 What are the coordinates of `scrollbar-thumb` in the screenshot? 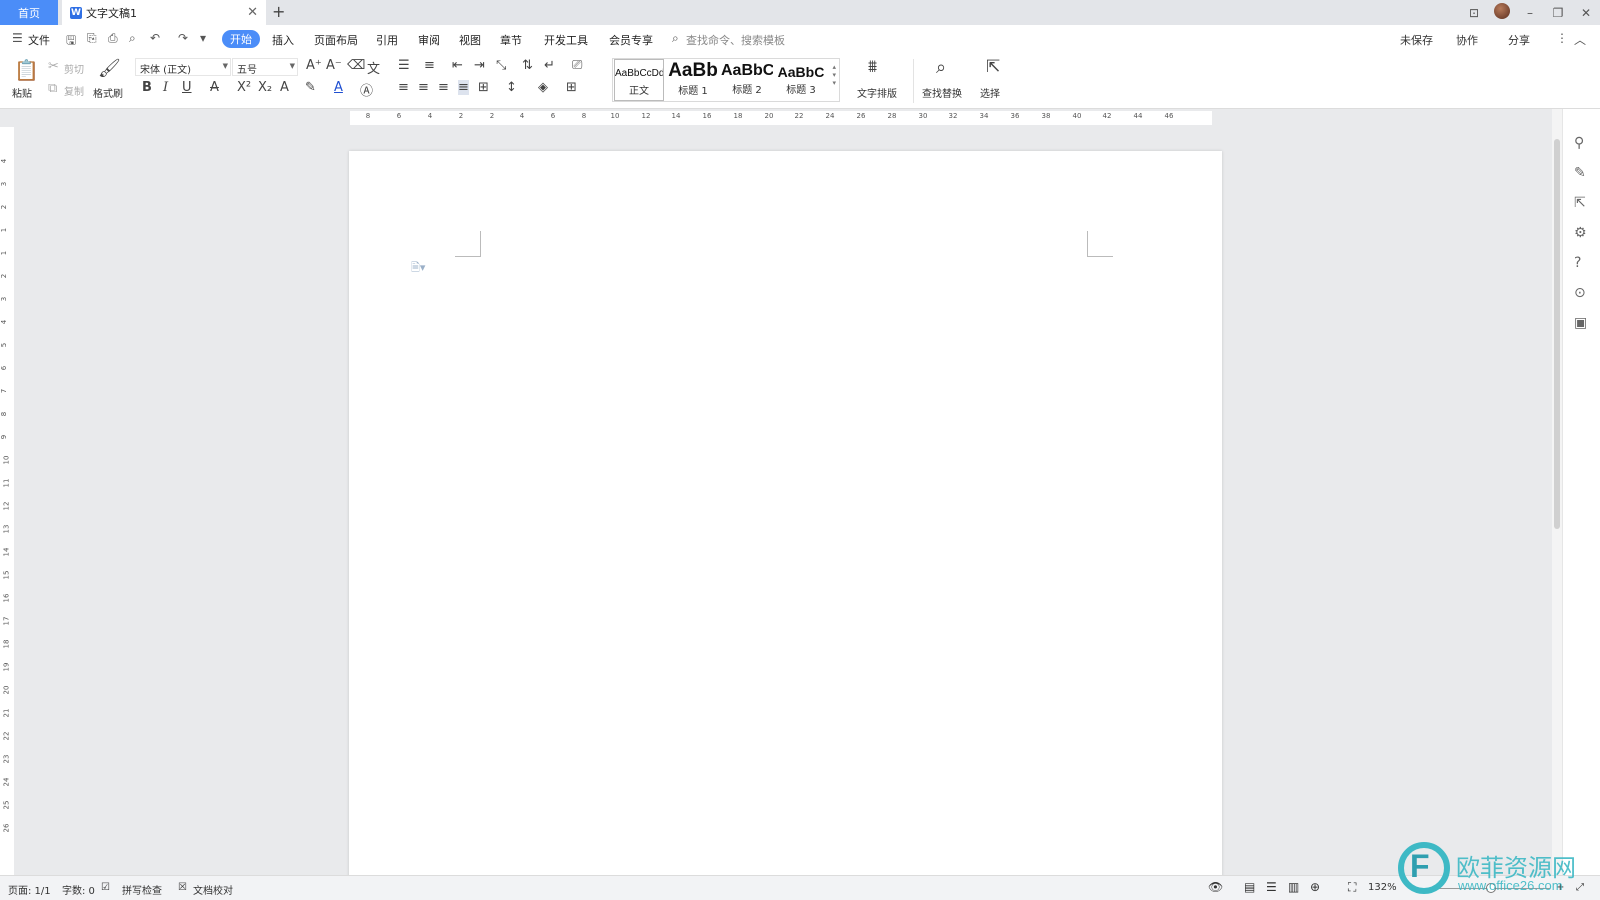 It's located at (1557, 334).